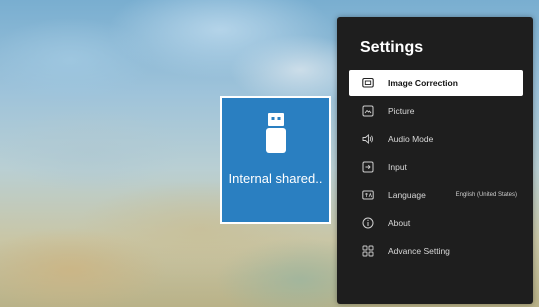  Describe the element at coordinates (399, 223) in the screenshot. I see `menu-item-label: About` at that location.